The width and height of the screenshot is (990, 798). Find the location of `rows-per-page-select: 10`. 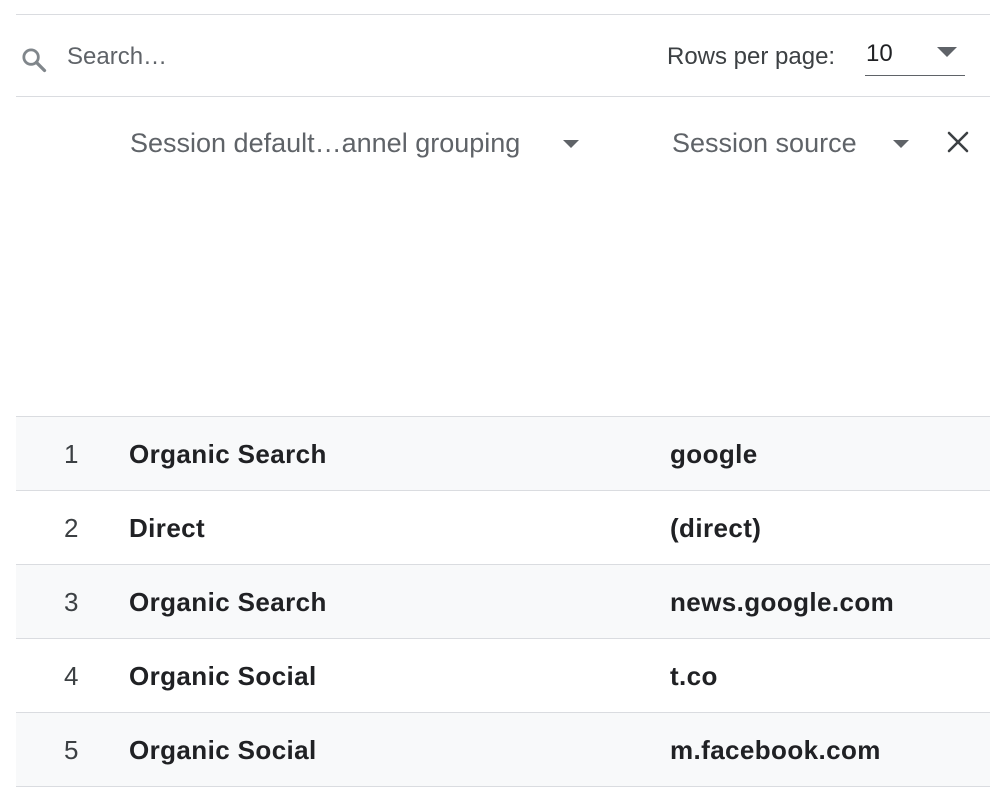

rows-per-page-select: 10 is located at coordinates (915, 54).